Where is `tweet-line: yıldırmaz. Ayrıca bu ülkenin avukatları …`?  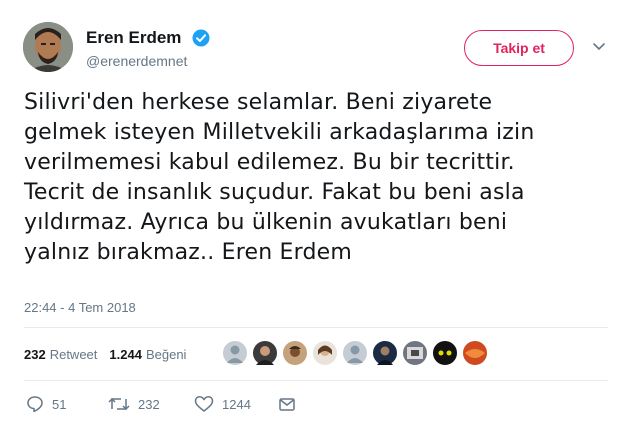 tweet-line: yıldırmaz. Ayrıca bu ülkenin avukatları … is located at coordinates (266, 222).